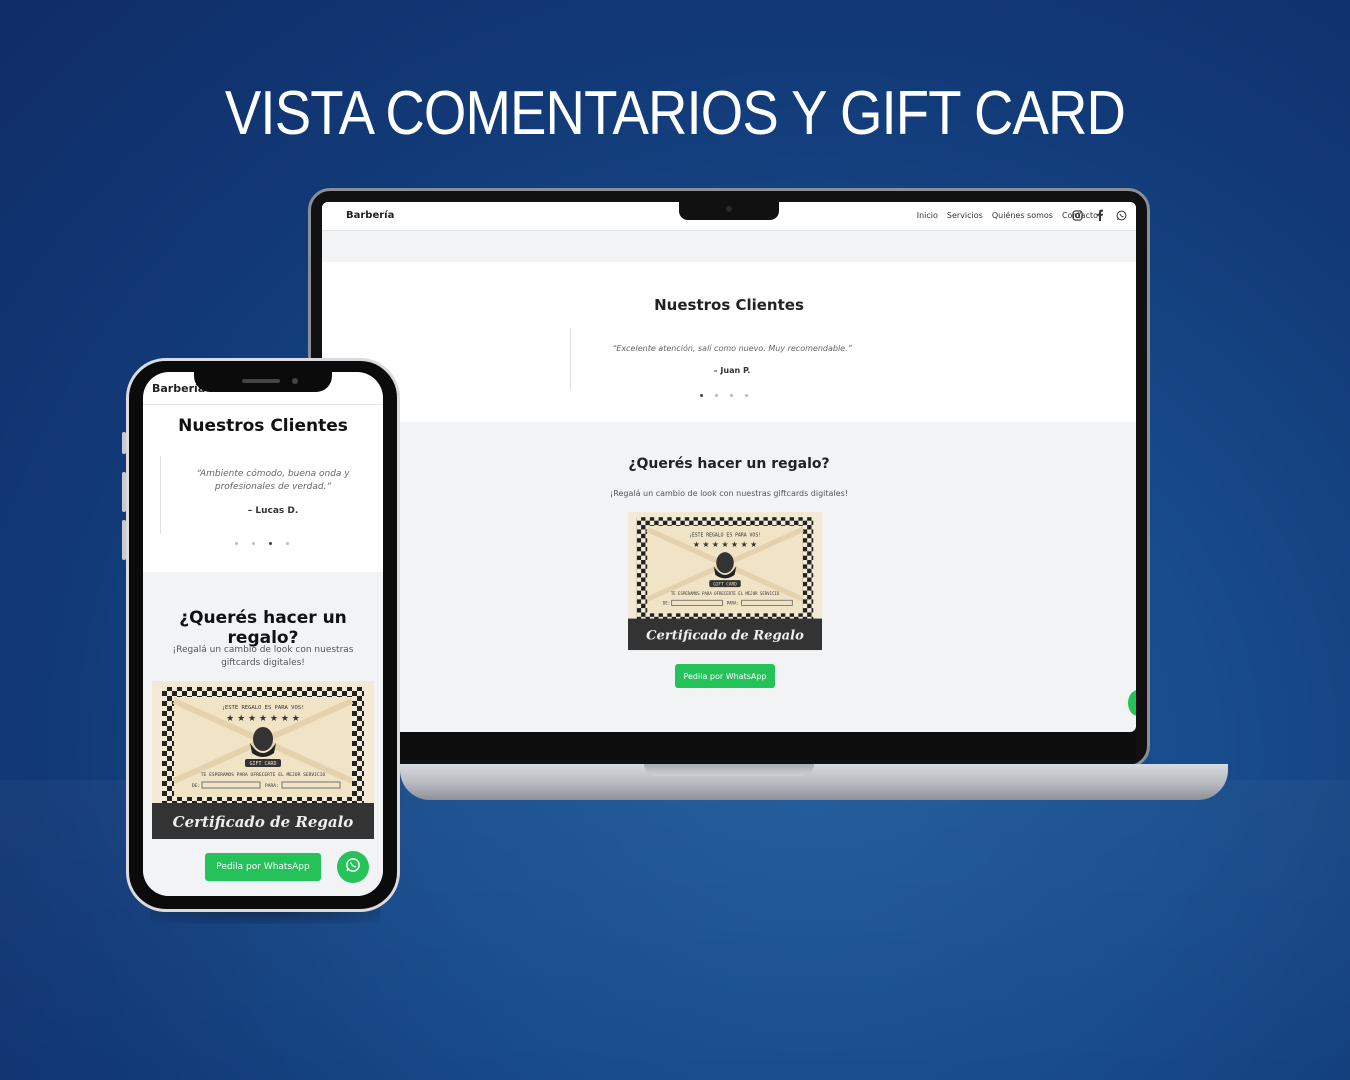 The width and height of the screenshot is (1350, 1080). What do you see at coordinates (263, 378) in the screenshot?
I see `phone-notch` at bounding box center [263, 378].